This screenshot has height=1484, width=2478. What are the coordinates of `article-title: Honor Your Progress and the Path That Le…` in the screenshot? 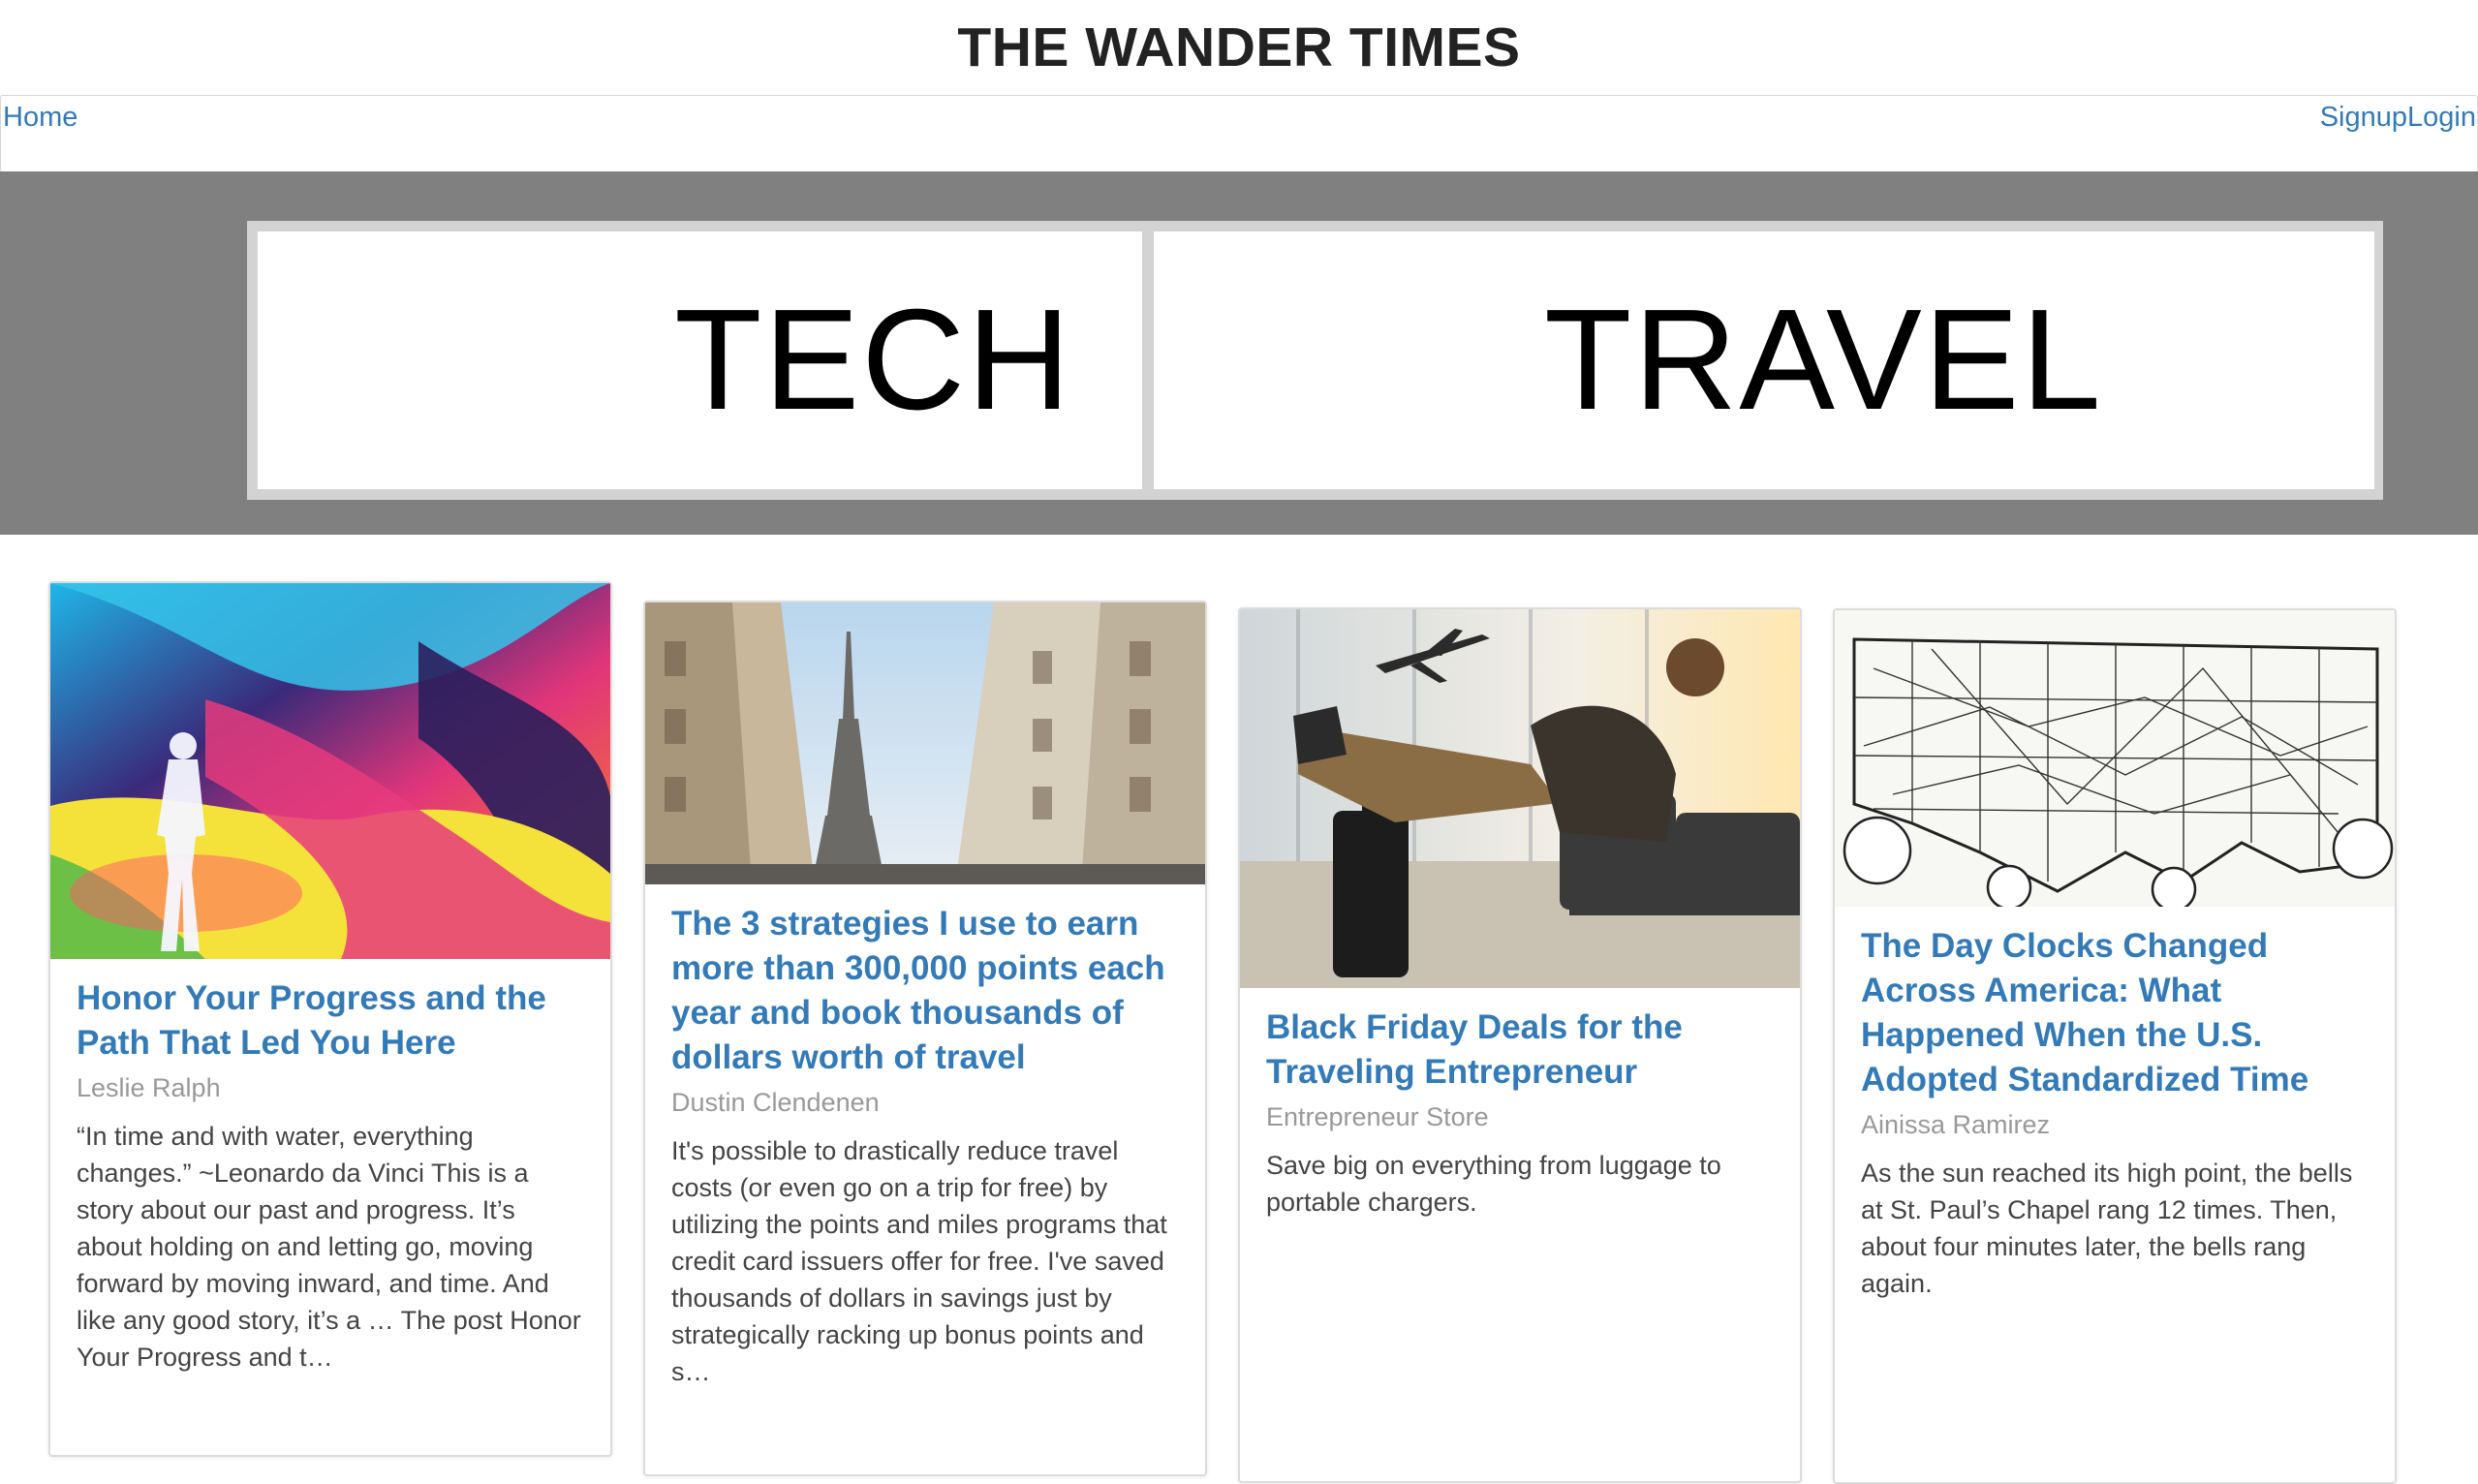 It's located at (331, 1021).